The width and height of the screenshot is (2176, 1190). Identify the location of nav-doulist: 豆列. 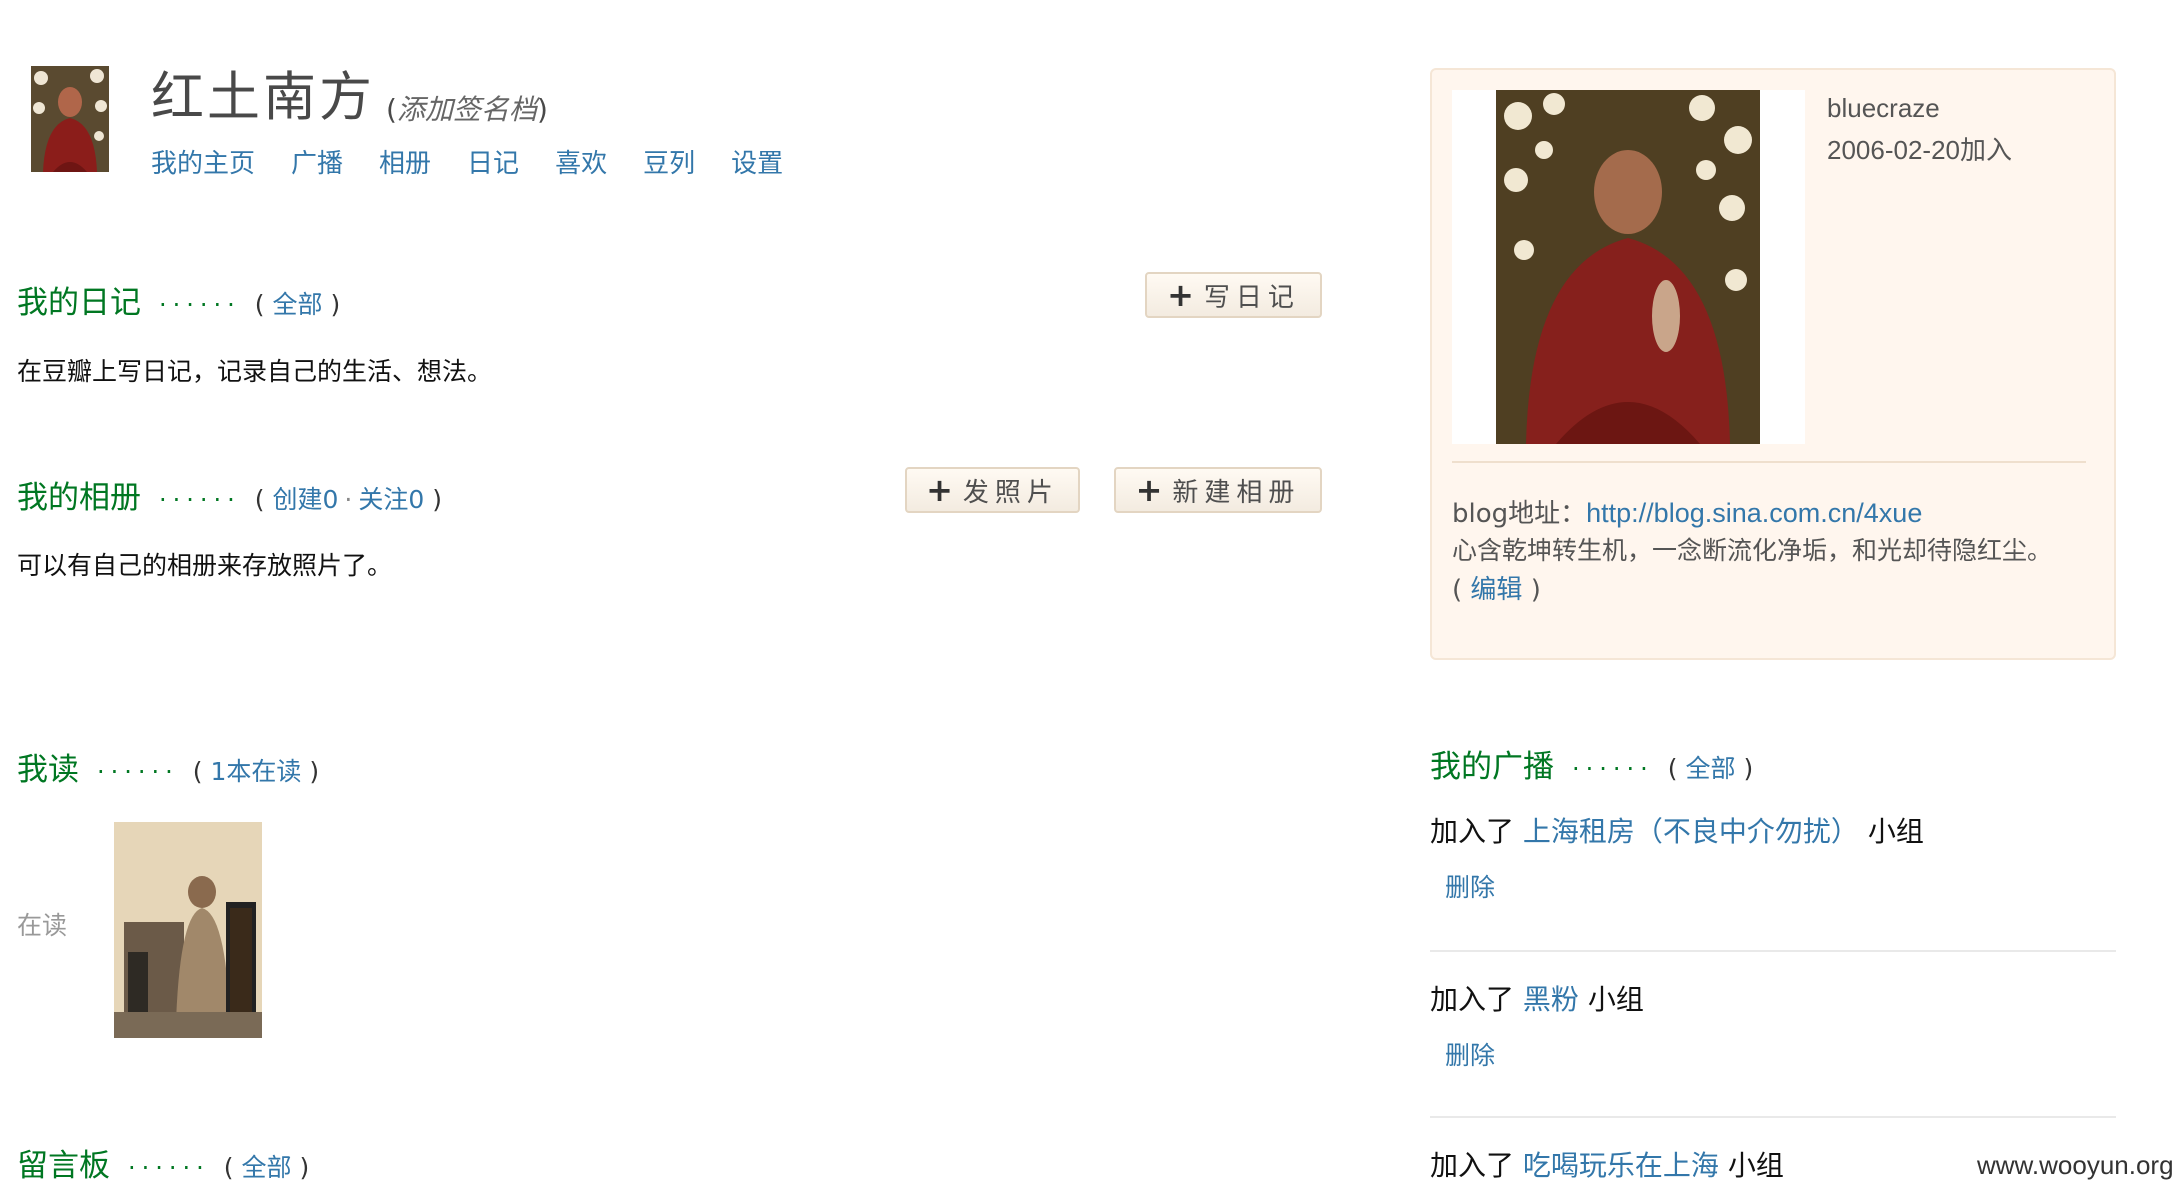
(669, 161).